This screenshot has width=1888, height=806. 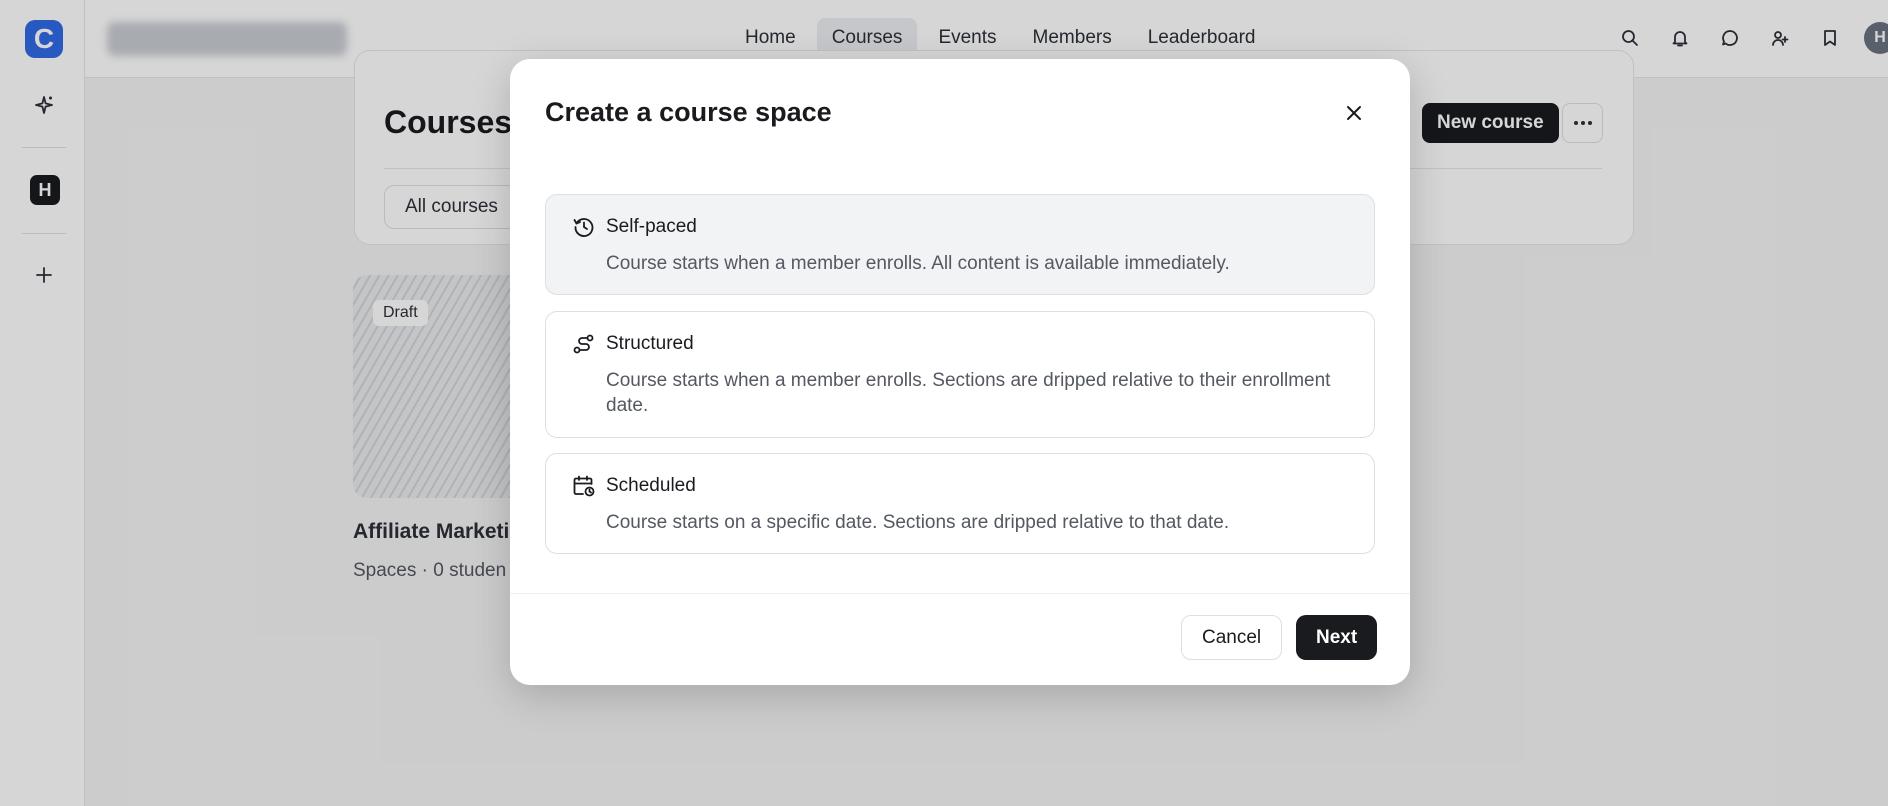 What do you see at coordinates (584, 344) in the screenshot?
I see `route-icon` at bounding box center [584, 344].